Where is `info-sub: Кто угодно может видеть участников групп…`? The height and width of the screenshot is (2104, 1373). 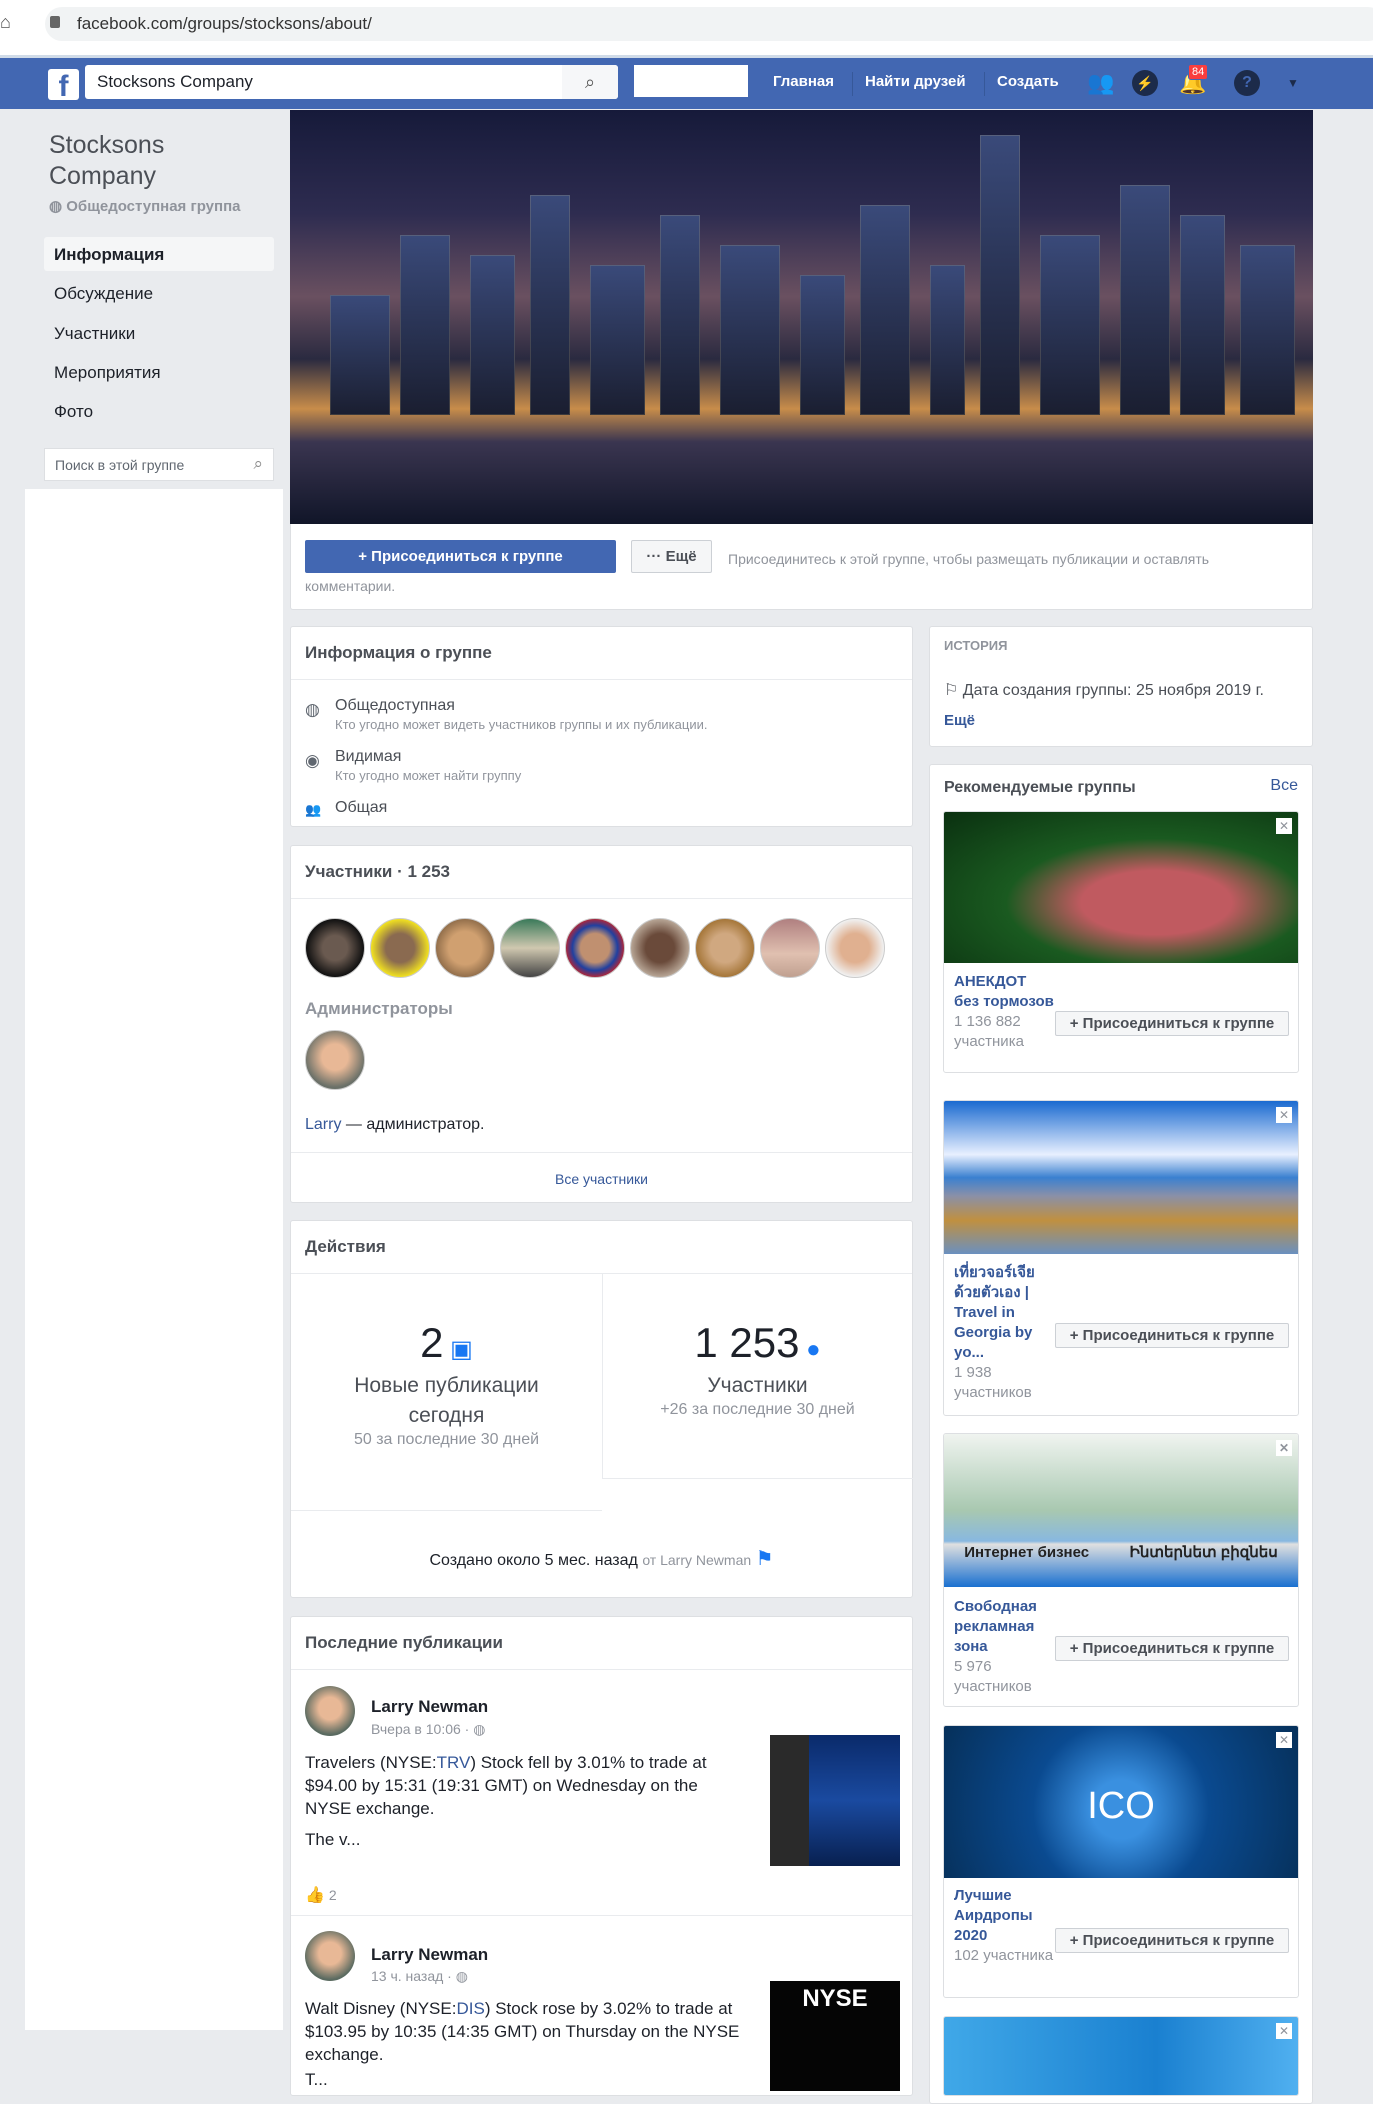 info-sub: Кто угодно может видеть участников групп… is located at coordinates (521, 724).